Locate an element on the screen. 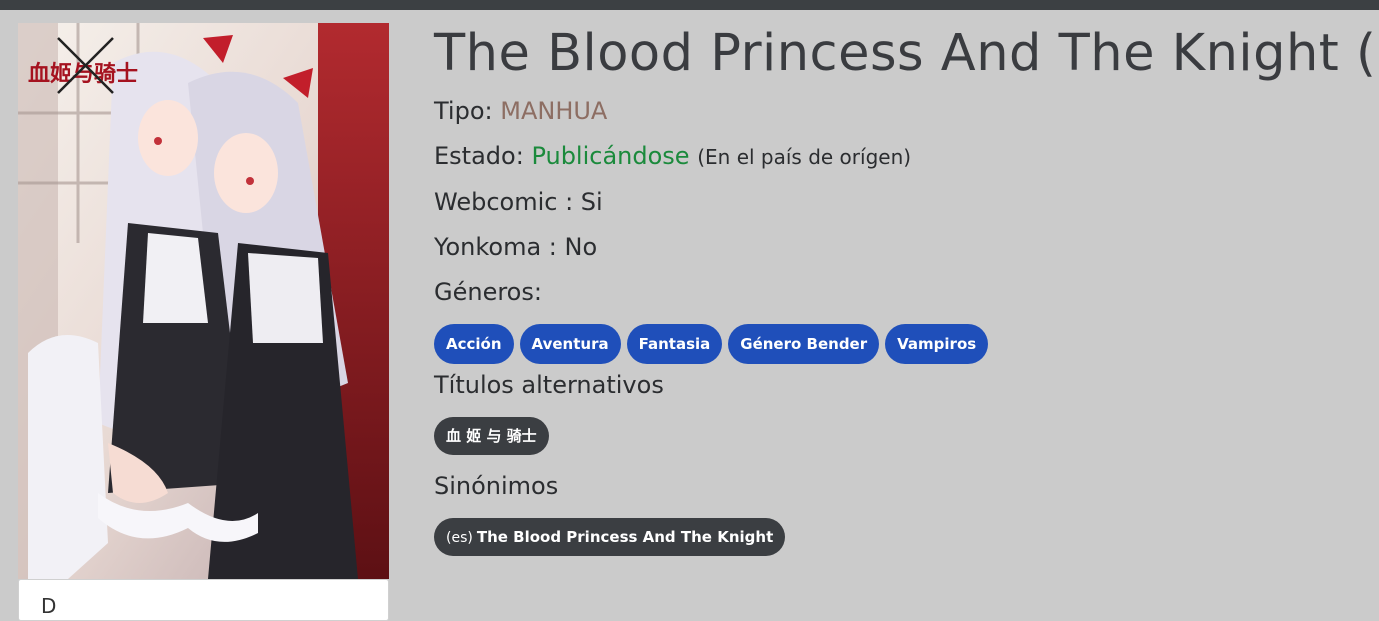  tipo-label: Tipo: is located at coordinates (463, 111).